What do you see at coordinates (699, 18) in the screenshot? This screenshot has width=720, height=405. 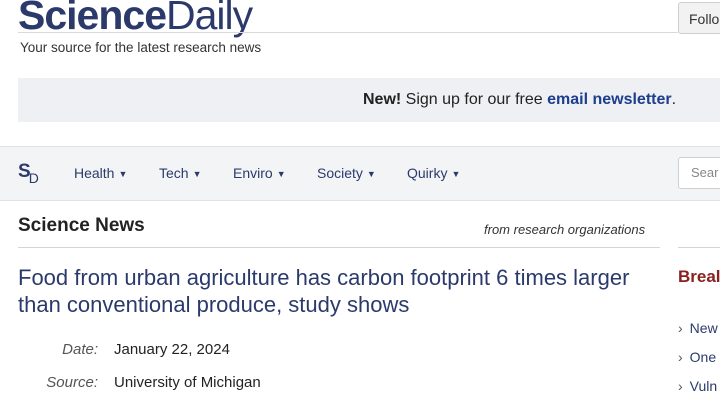 I see `follow-button: Follo` at bounding box center [699, 18].